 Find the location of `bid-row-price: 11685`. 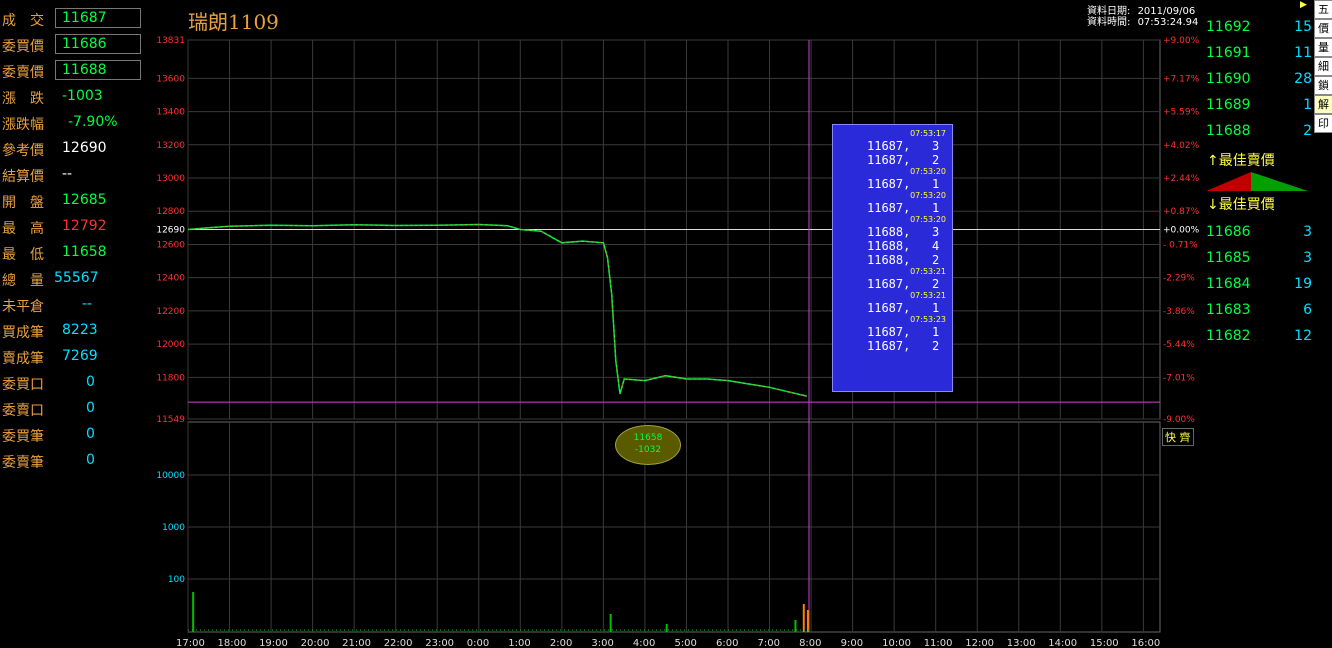

bid-row-price: 11685 is located at coordinates (1228, 258).